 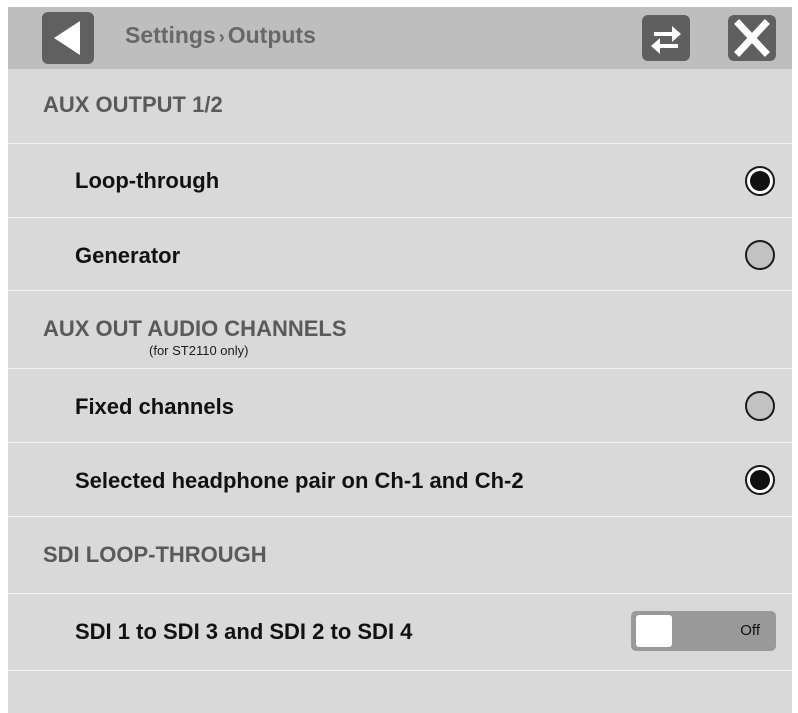 What do you see at coordinates (199, 350) in the screenshot?
I see `section-subtitle: (for ST2110 only)` at bounding box center [199, 350].